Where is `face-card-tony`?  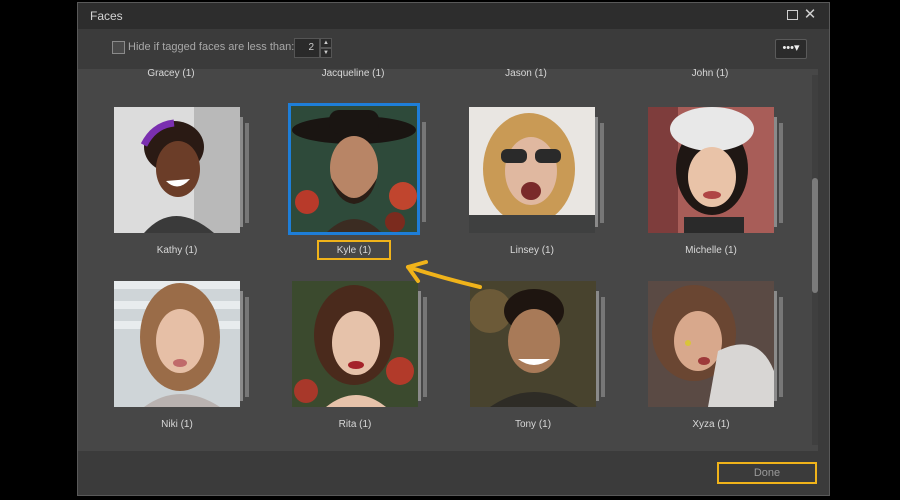
face-card-tony is located at coordinates (537, 345).